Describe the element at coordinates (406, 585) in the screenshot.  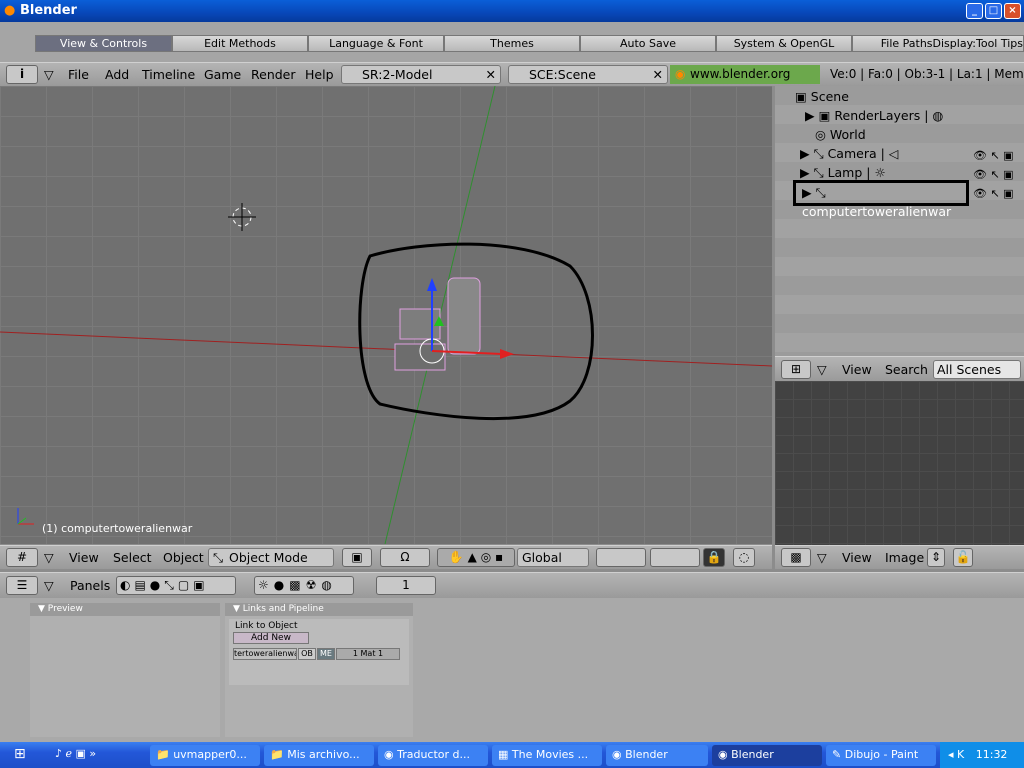
I see `frame-field: 1` at that location.